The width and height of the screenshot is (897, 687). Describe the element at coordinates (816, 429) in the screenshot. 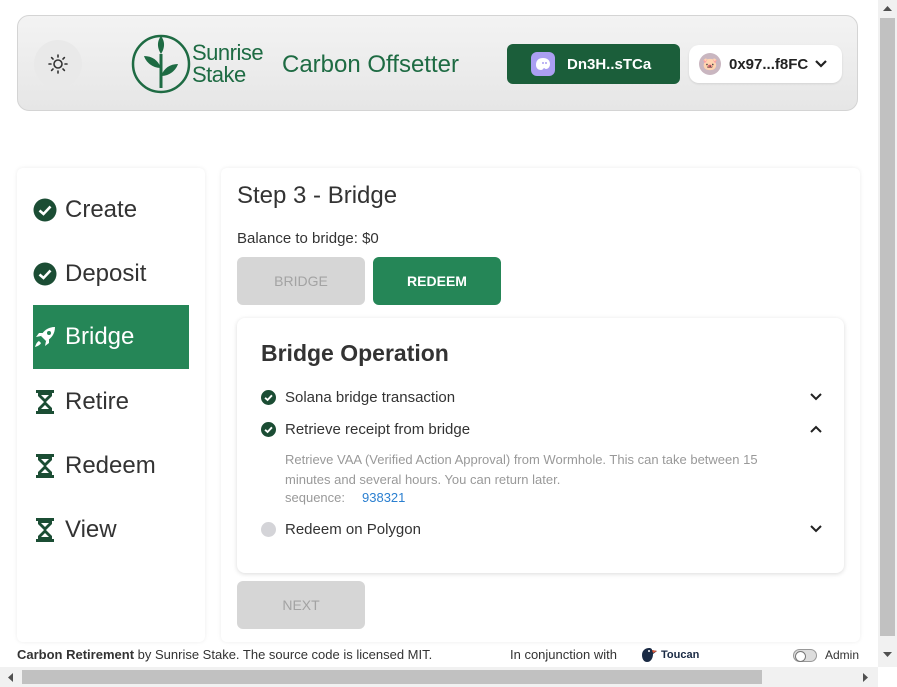

I see `chevron-up-icon` at that location.